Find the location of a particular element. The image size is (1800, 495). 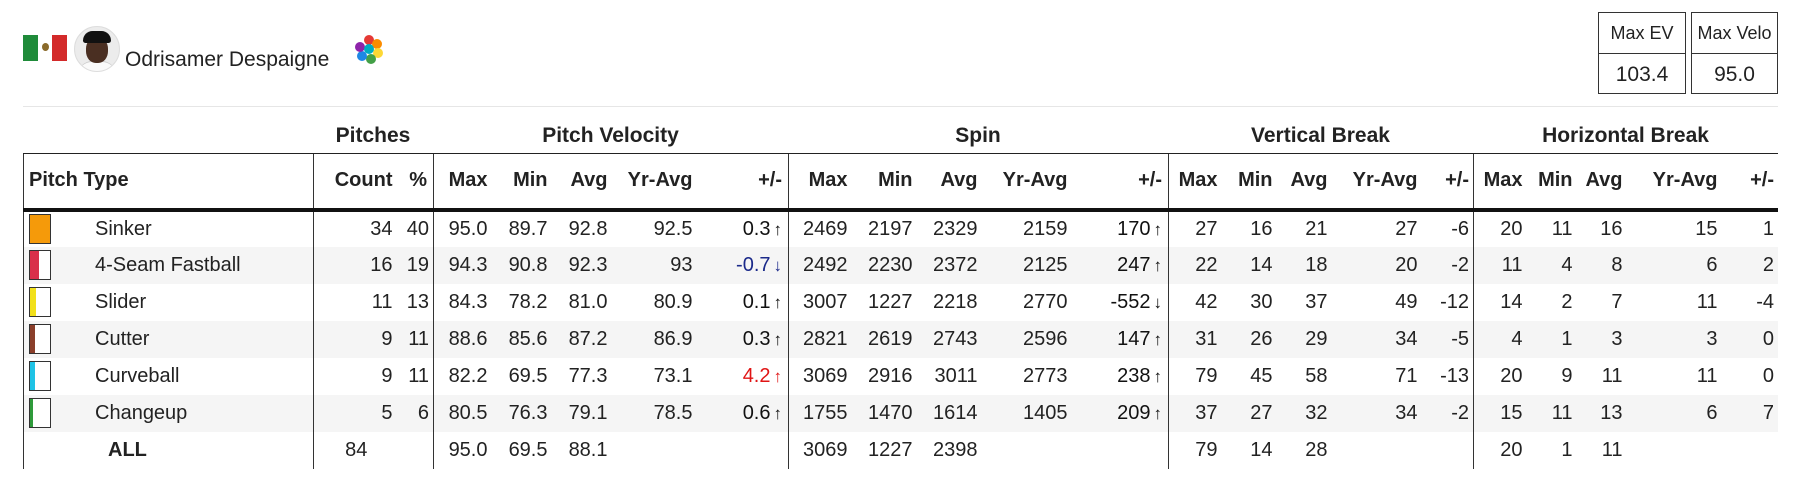

velo-yravg-cell: 73.1 is located at coordinates (673, 375).